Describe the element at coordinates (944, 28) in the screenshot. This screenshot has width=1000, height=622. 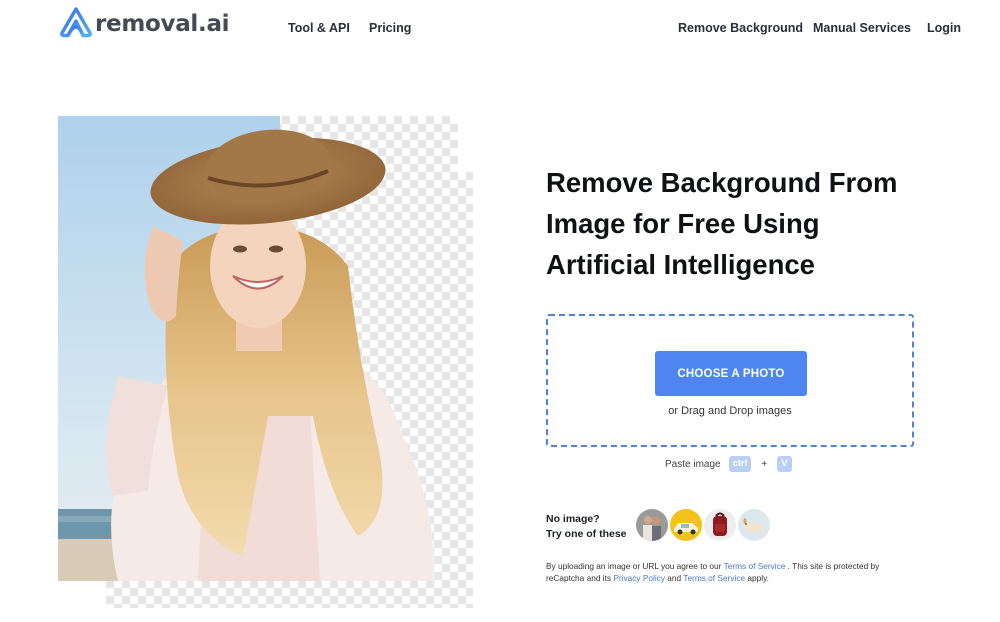
I see `nav-login: Login` at that location.